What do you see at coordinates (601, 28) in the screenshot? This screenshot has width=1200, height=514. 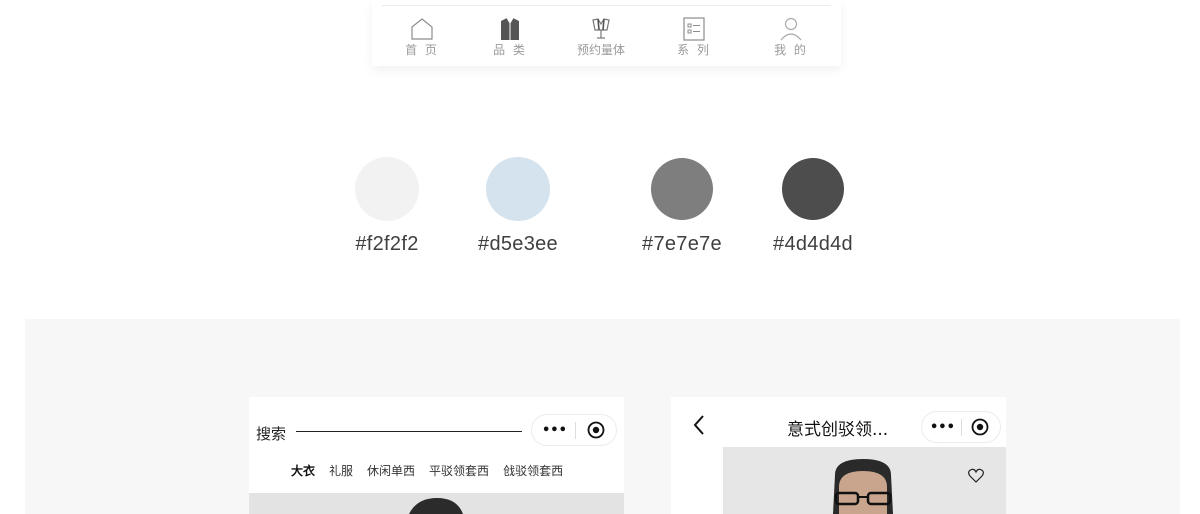 I see `measure-icon` at bounding box center [601, 28].